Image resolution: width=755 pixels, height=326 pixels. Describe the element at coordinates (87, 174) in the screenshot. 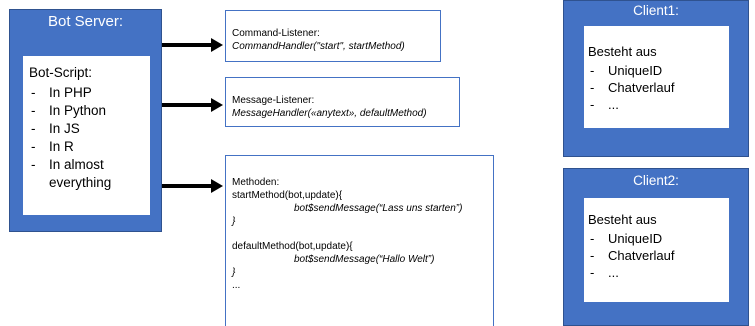

I see `language-item: In almost everything` at that location.